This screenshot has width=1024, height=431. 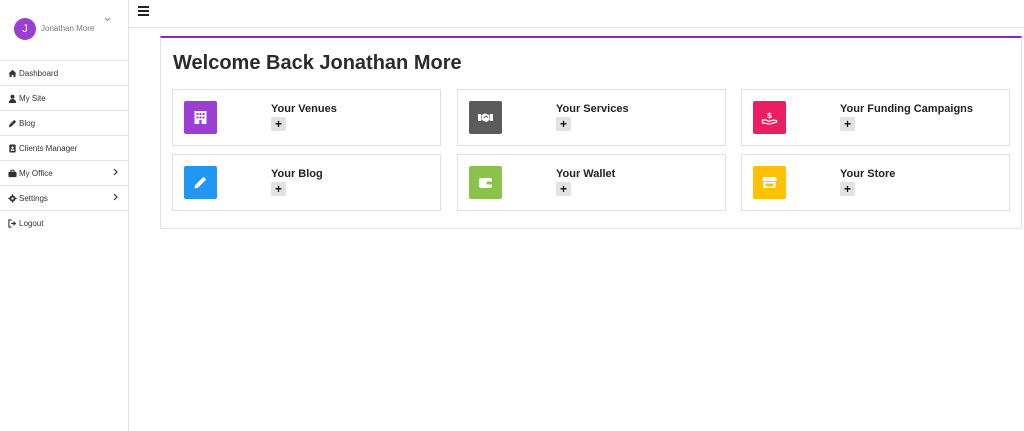 What do you see at coordinates (48, 148) in the screenshot?
I see `sidebar-item-label: Clients Manager` at bounding box center [48, 148].